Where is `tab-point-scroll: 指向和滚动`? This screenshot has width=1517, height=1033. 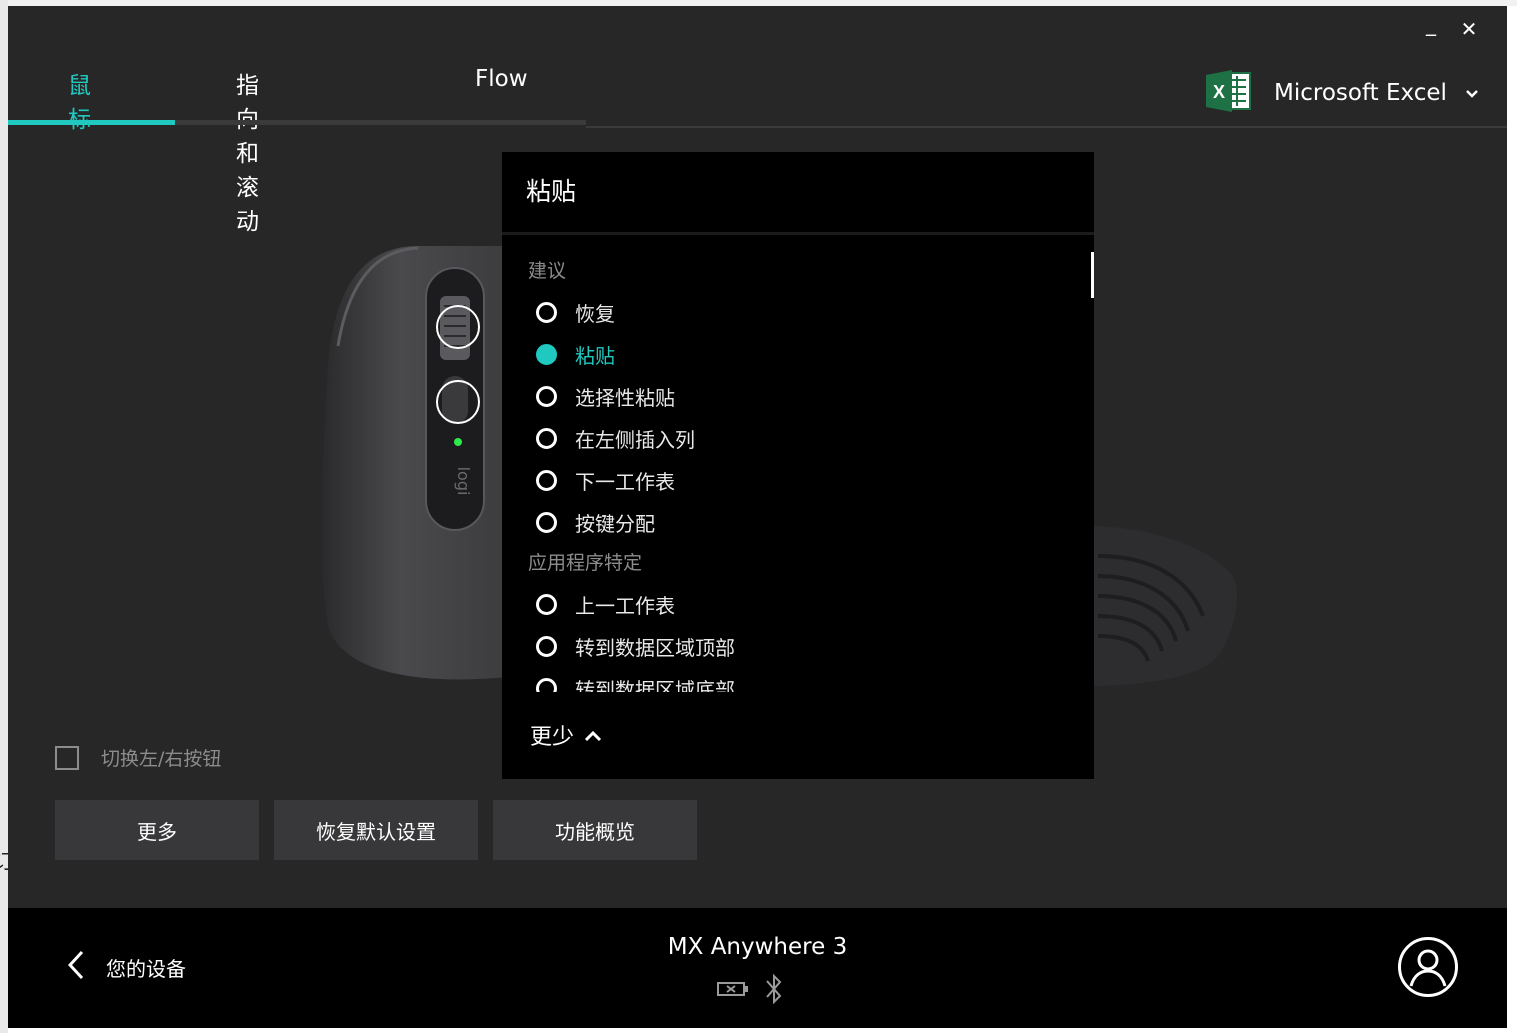
tab-point-scroll: 指向和滚动 is located at coordinates (247, 151).